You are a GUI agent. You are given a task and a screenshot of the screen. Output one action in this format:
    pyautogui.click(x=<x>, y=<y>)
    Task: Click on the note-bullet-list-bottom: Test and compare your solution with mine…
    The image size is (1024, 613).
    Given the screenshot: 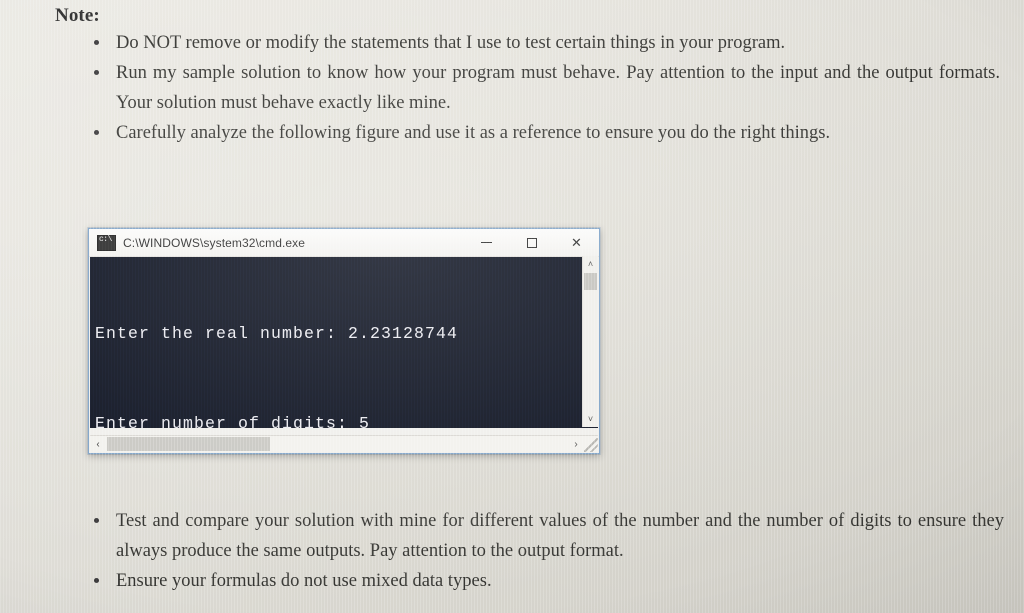 What is the action you would take?
    pyautogui.click(x=538, y=551)
    